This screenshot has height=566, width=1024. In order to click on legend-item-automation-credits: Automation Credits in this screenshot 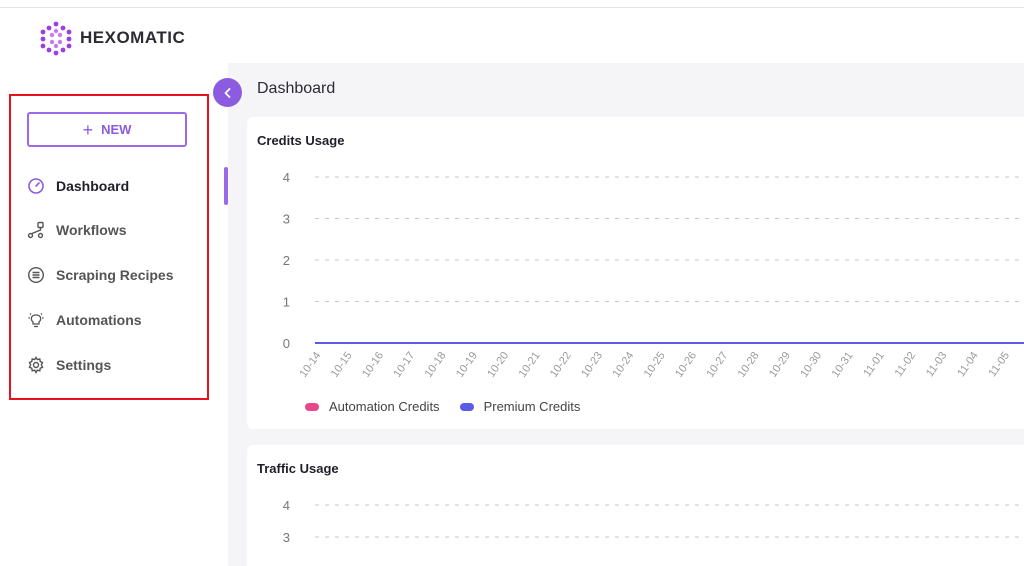, I will do `click(372, 406)`.